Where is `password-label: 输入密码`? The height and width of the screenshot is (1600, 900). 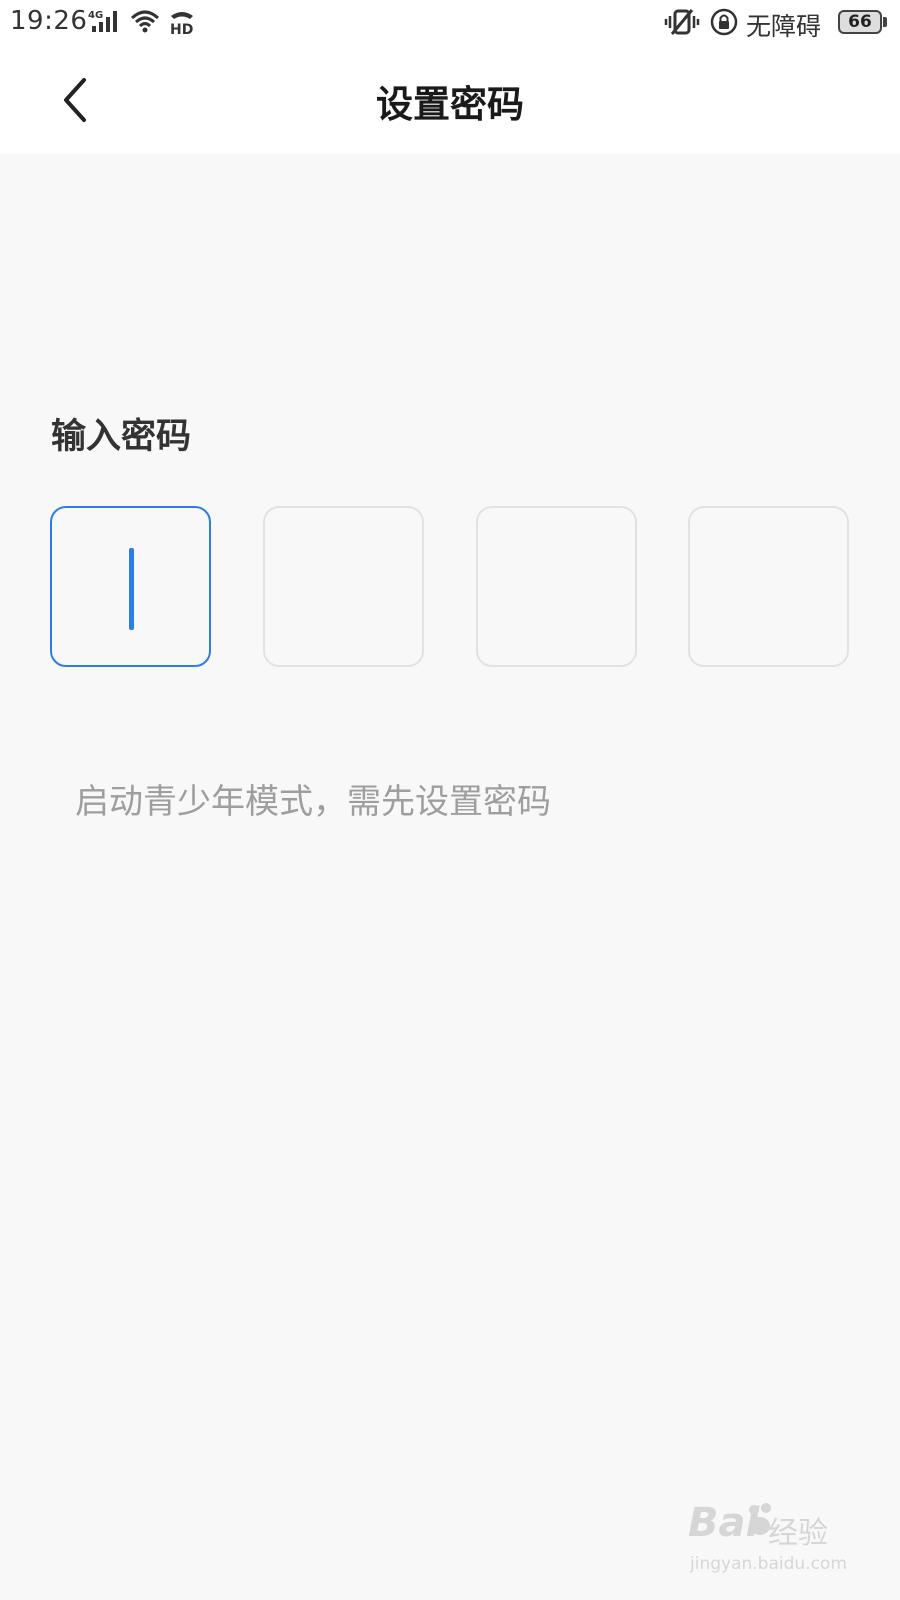 password-label: 输入密码 is located at coordinates (121, 437).